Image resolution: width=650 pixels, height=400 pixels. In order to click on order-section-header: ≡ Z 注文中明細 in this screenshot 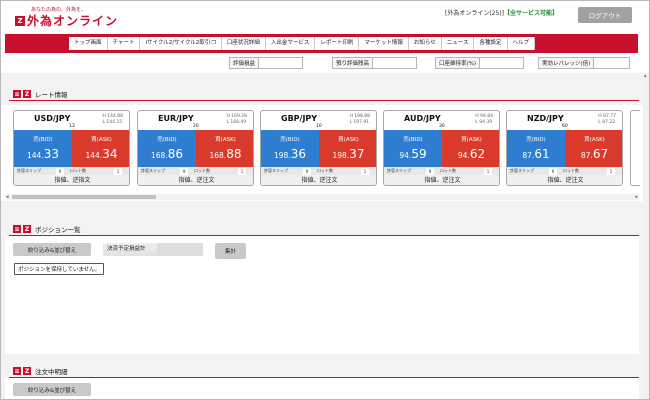, I will do `click(40, 371)`.